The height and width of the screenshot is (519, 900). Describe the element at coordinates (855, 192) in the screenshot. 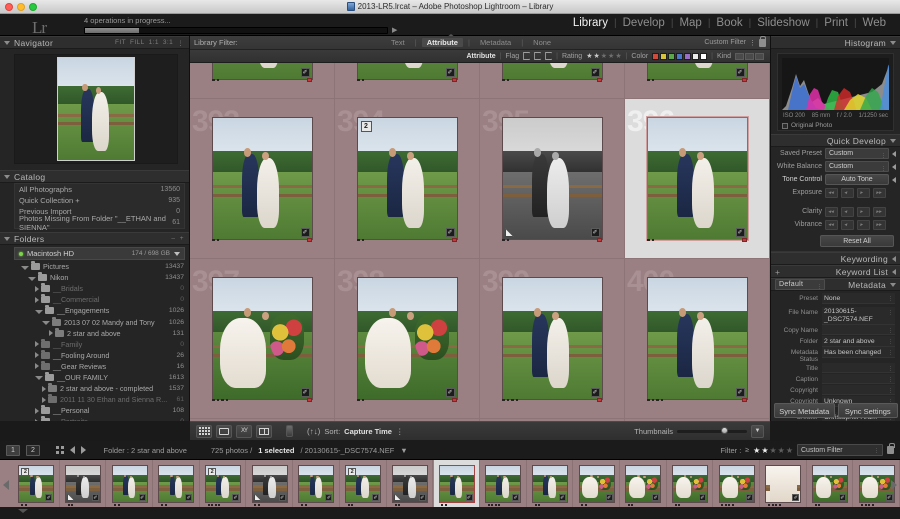

I see `exposure-steppers: ◂◂ ◂ ▸ ▸▸` at that location.